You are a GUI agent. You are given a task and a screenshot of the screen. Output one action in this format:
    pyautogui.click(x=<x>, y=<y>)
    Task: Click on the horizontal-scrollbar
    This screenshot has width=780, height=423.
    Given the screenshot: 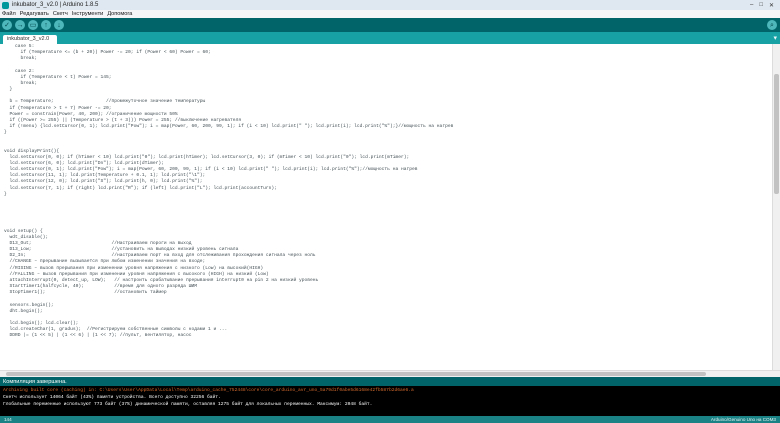 What is the action you would take?
    pyautogui.click(x=390, y=373)
    